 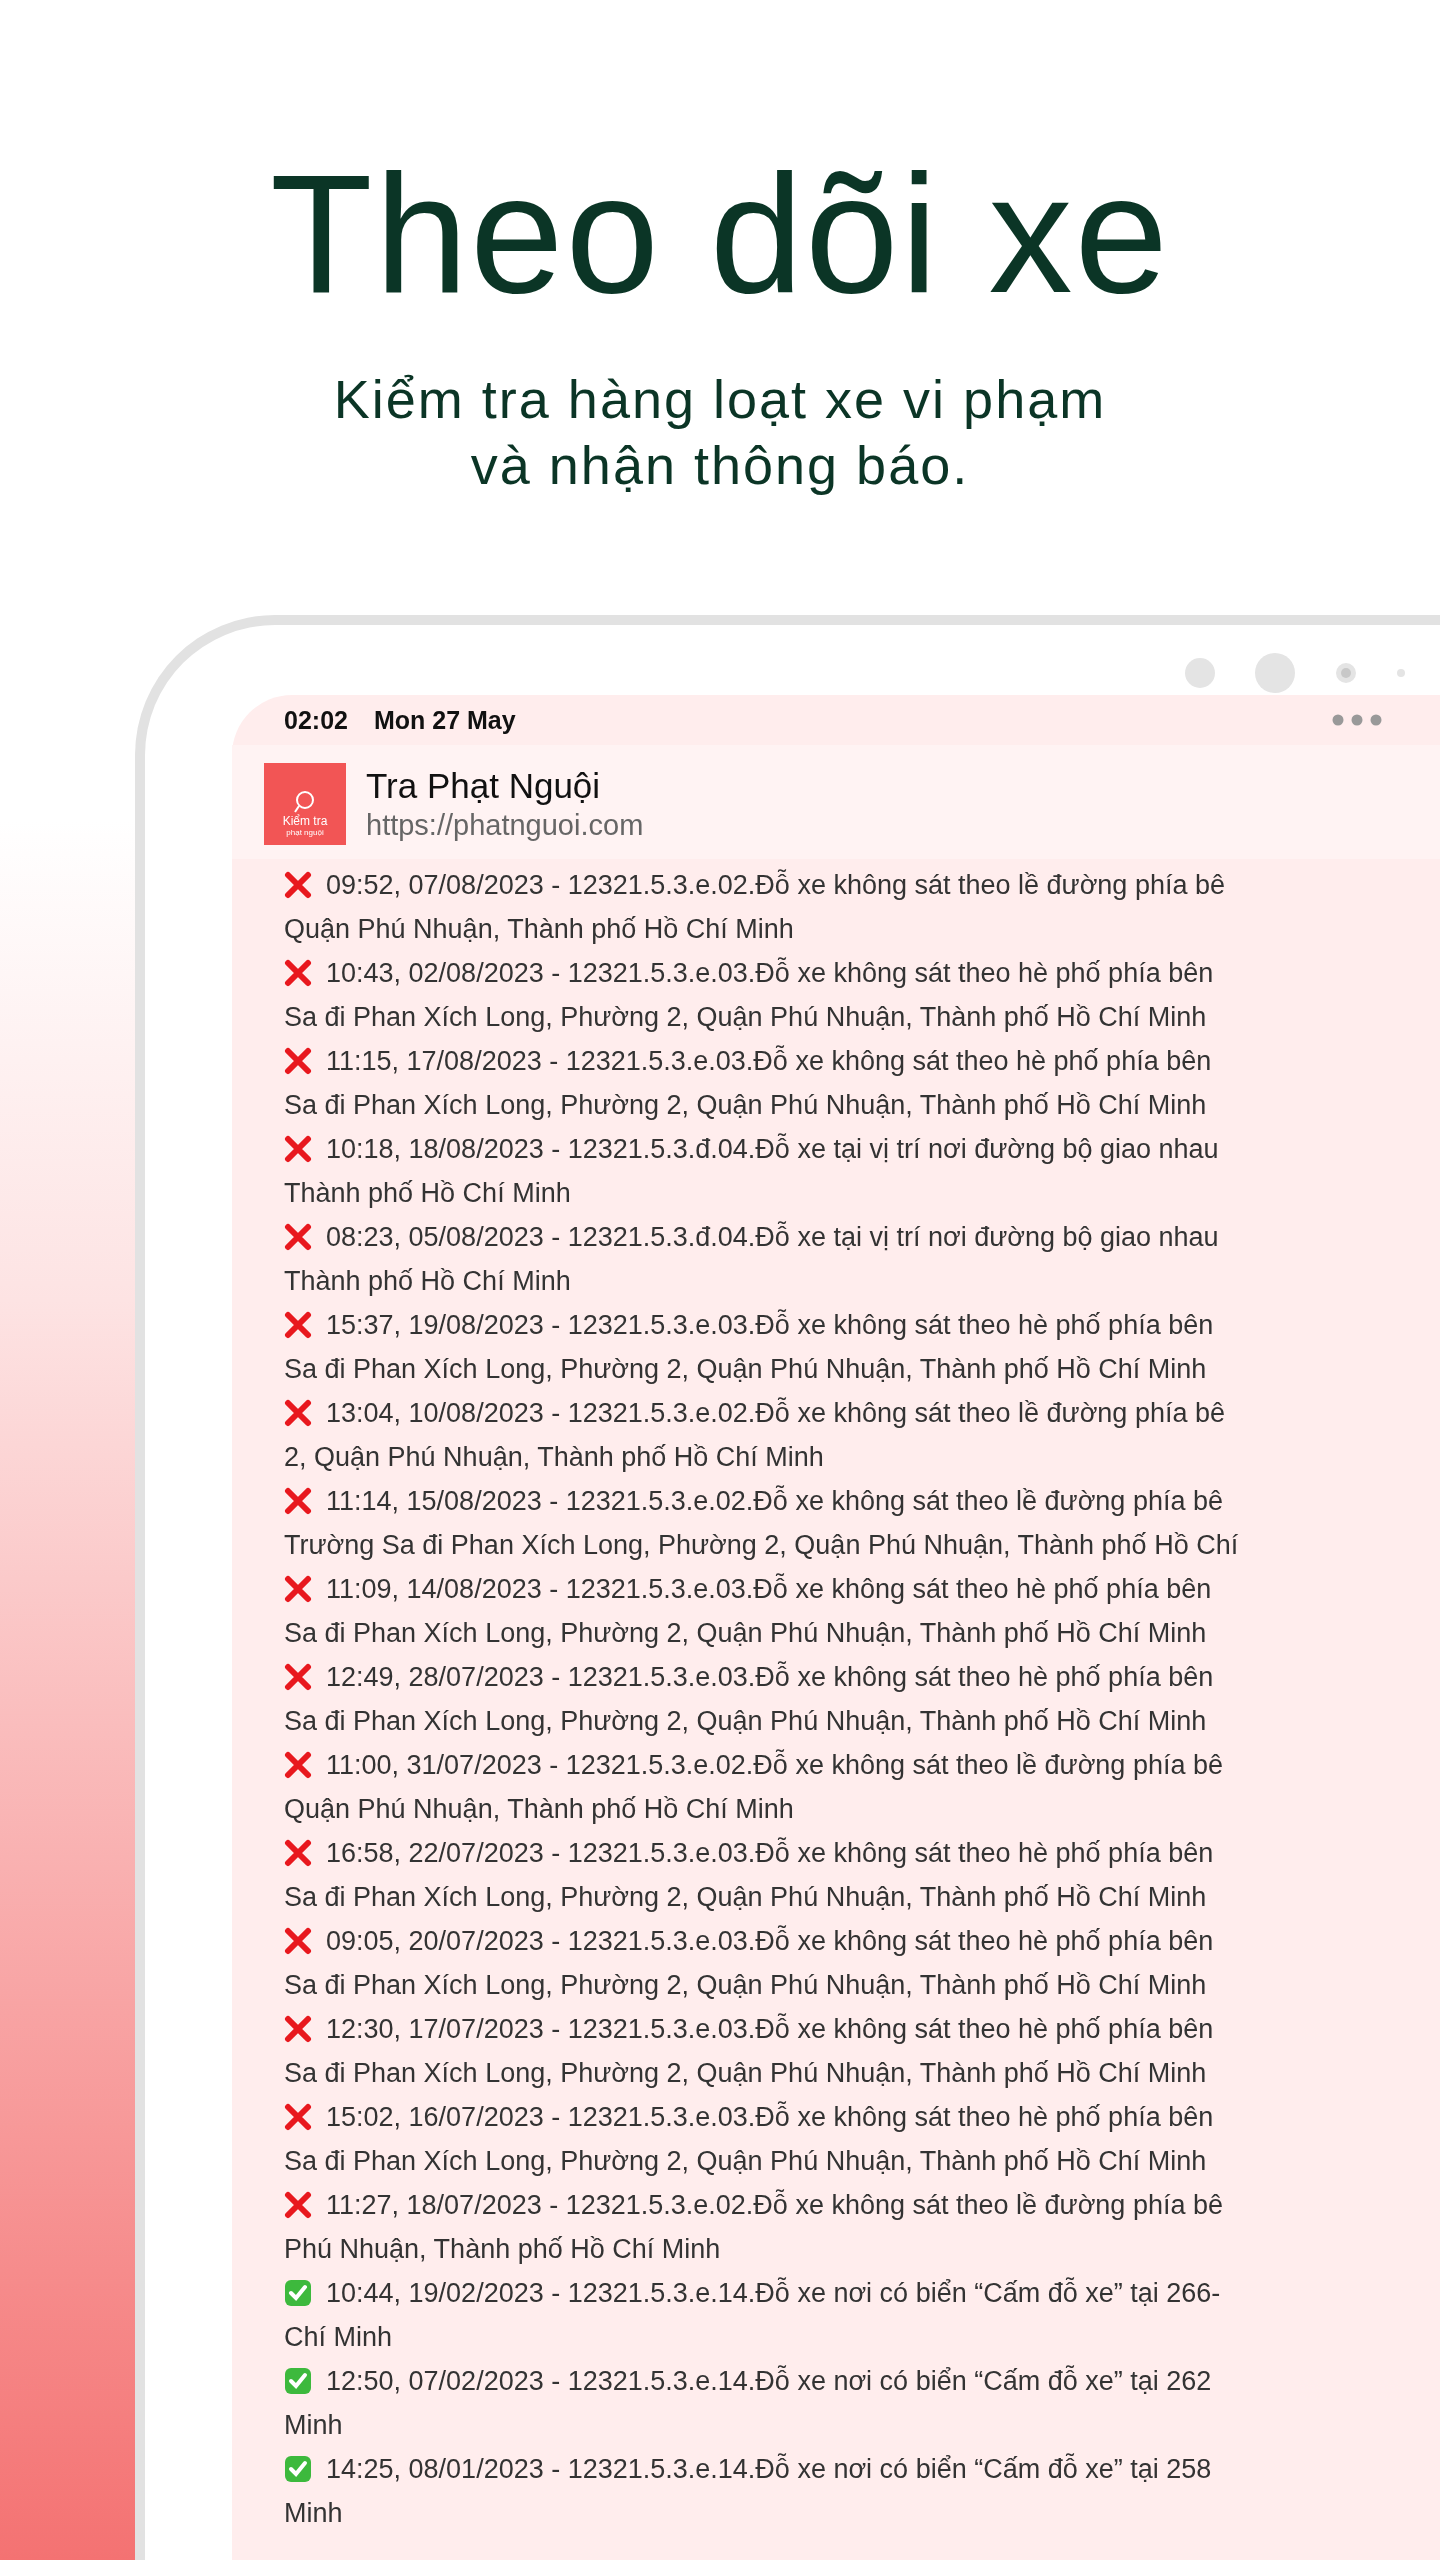 What do you see at coordinates (554, 1457) in the screenshot?
I see `violation-text: 2, Quận Phú Nhuận, Thành phố Hồ Chí Minh` at bounding box center [554, 1457].